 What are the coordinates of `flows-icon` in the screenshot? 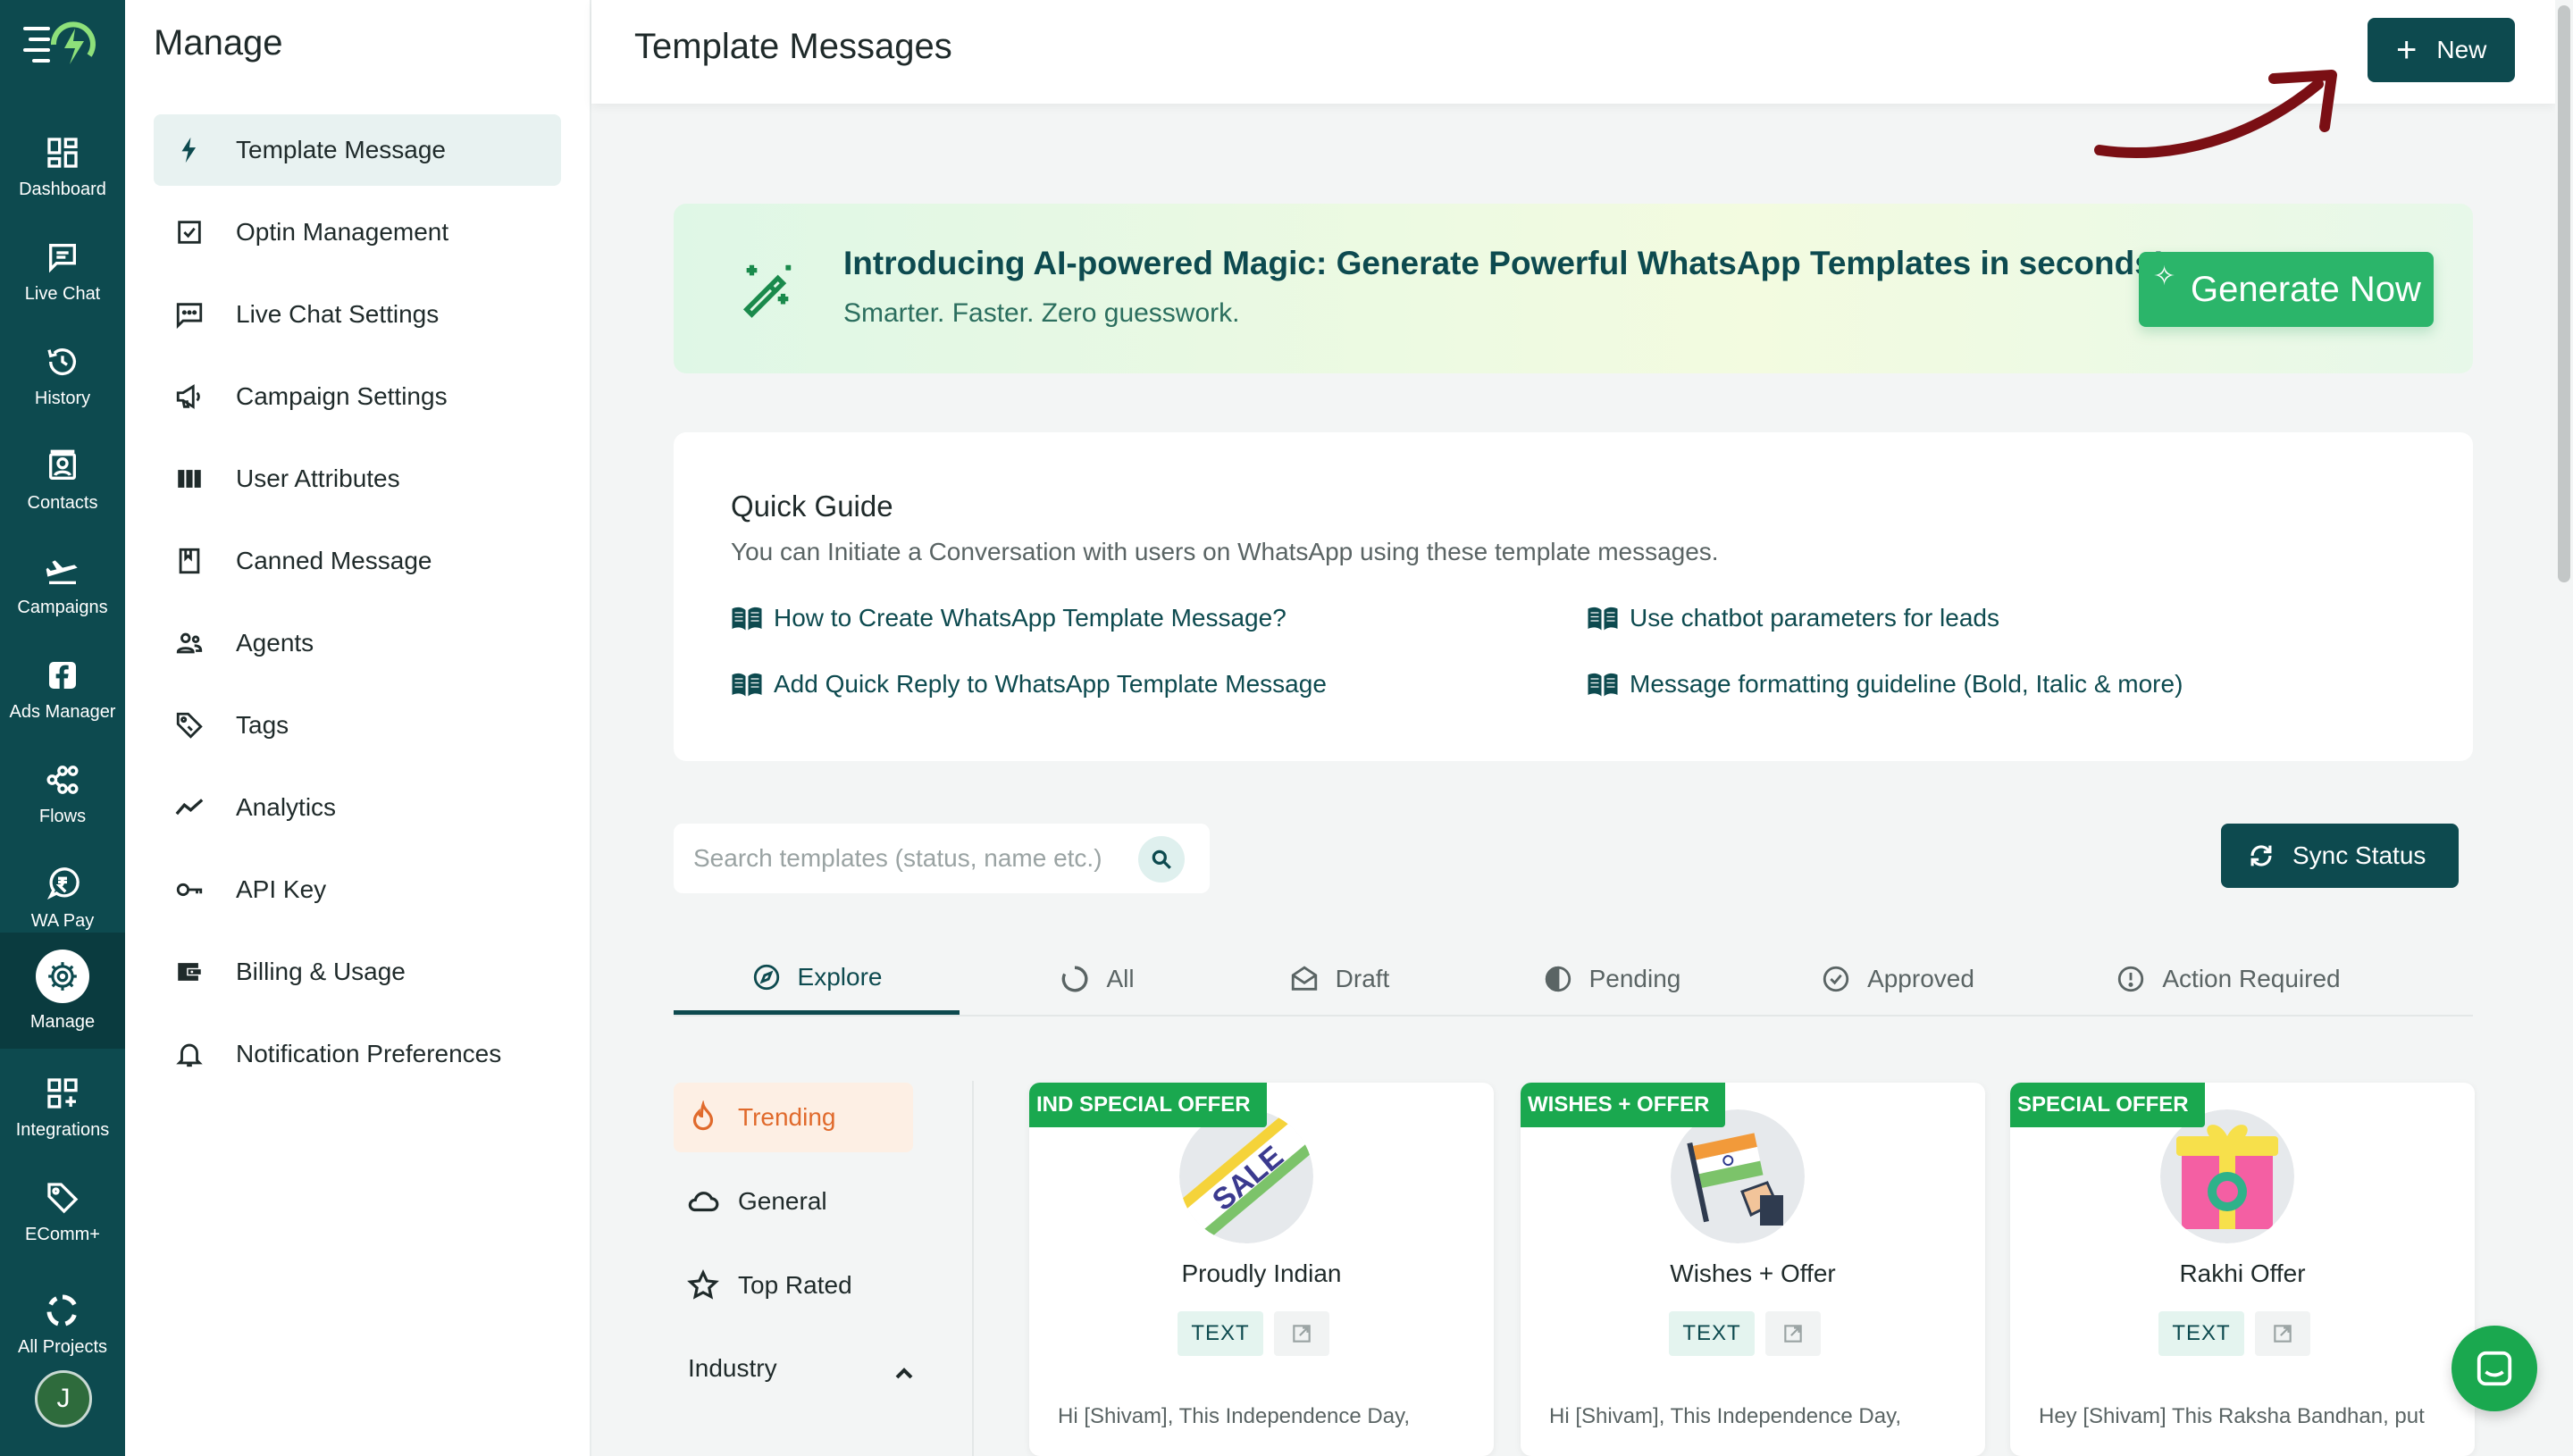 It's located at (63, 779).